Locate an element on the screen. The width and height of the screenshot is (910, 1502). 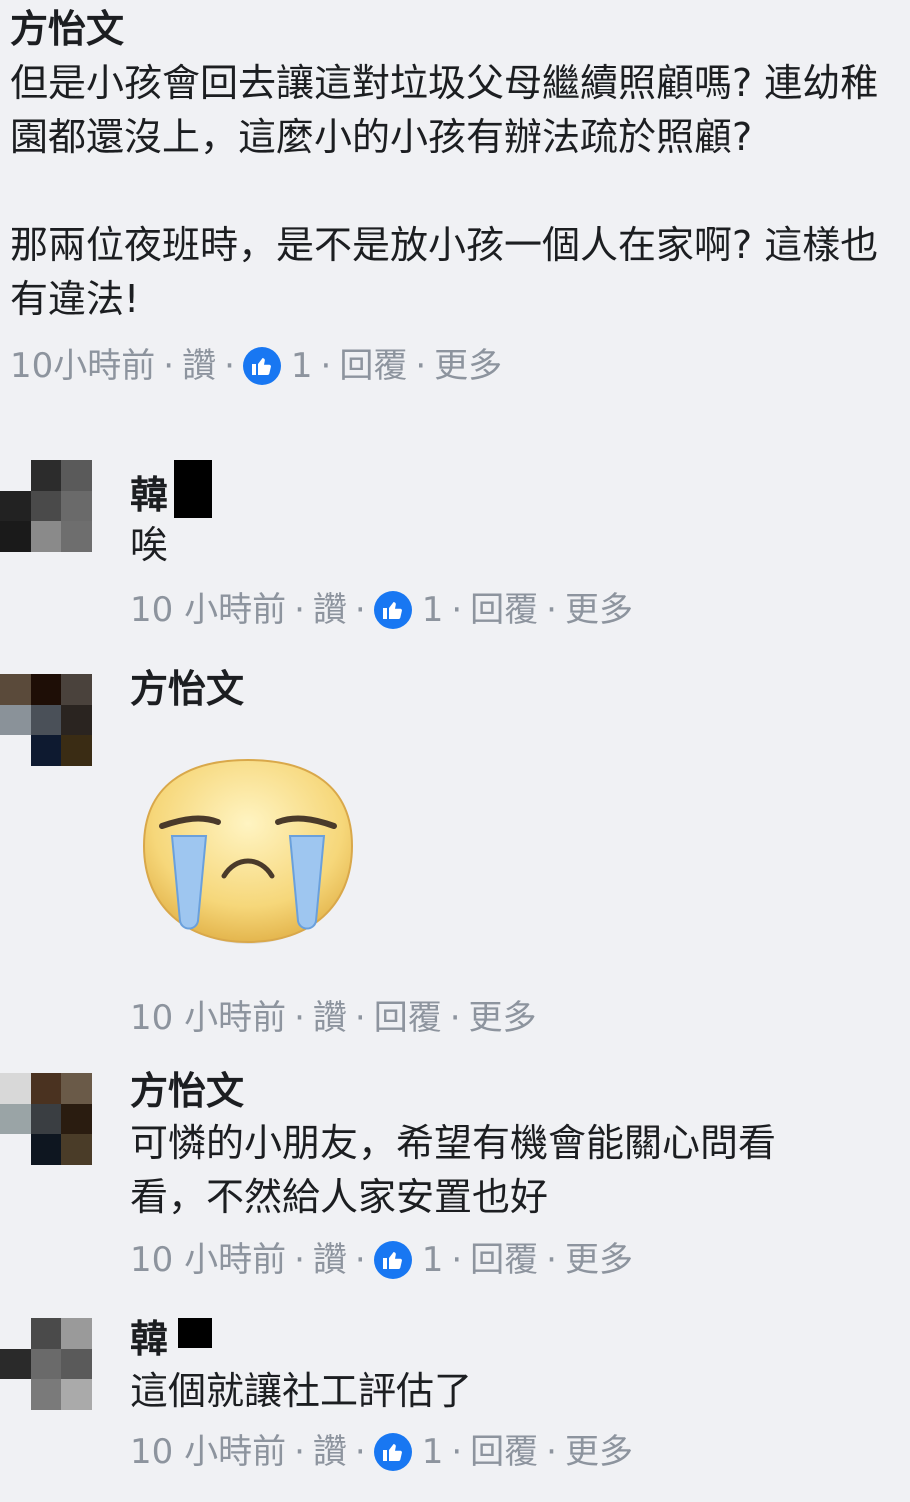
comment-paragraph: 那兩位夜班時，是不是放小孩一個人在家啊? 這樣也有違法! is located at coordinates (444, 272).